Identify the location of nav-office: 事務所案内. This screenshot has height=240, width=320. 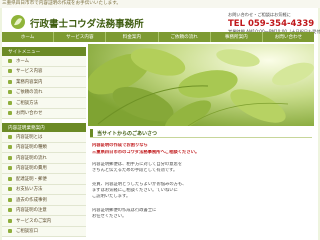
(237, 37).